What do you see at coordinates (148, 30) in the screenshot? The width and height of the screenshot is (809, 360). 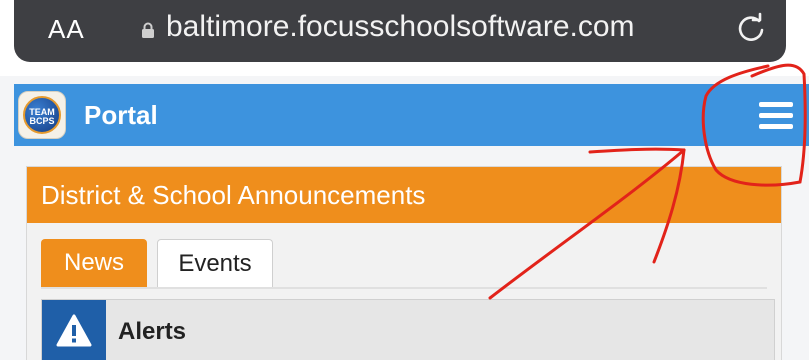 I see `lock-icon` at bounding box center [148, 30].